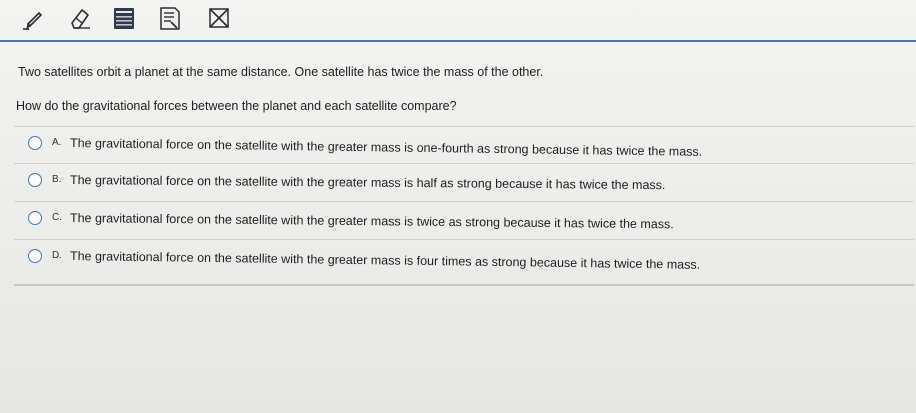 The height and width of the screenshot is (413, 916). What do you see at coordinates (57, 255) in the screenshot?
I see `answer-letter: D.` at bounding box center [57, 255].